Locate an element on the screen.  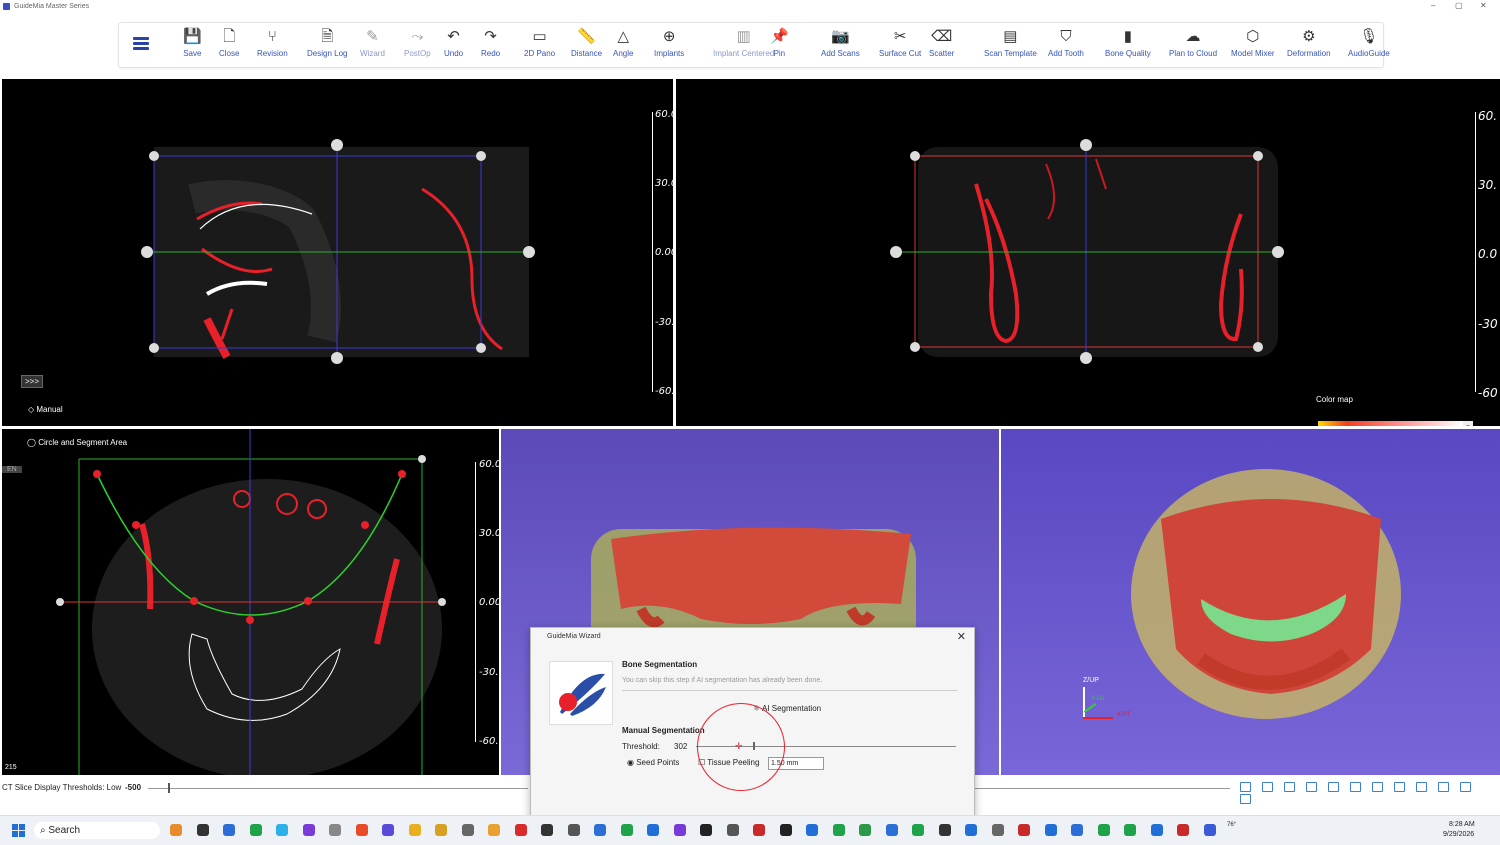
minimize-button: – is located at coordinates (1433, 5).